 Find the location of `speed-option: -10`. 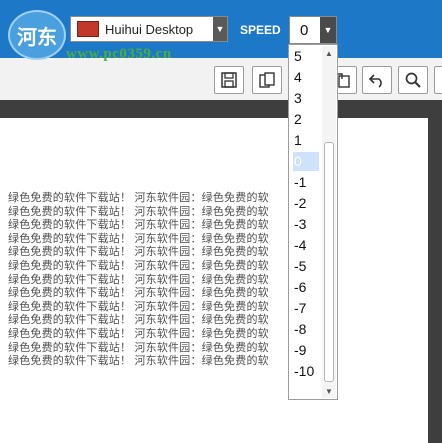

speed-option: -10 is located at coordinates (306, 371).